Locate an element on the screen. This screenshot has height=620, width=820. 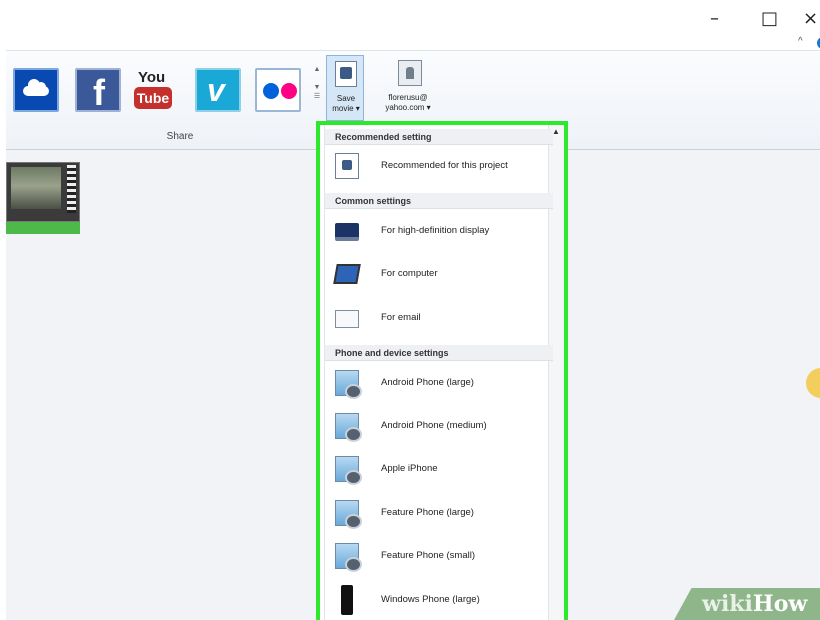
share-group: f You Tube v ▲ ▼ ☰ Share is located at coordinates (180, 100).